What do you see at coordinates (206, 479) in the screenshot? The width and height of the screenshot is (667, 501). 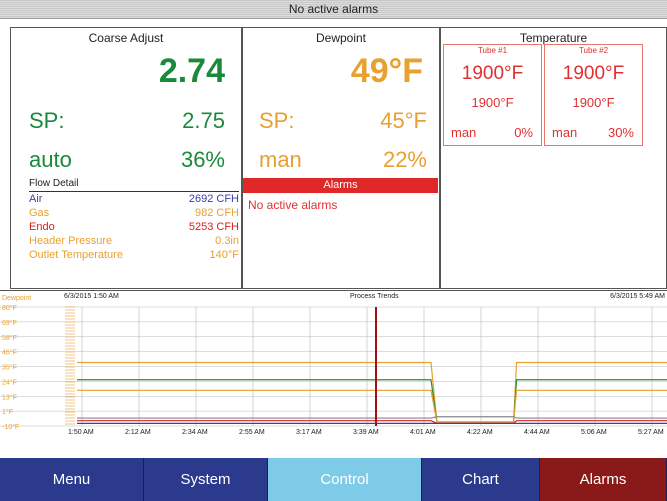 I see `nav-system-button: System` at bounding box center [206, 479].